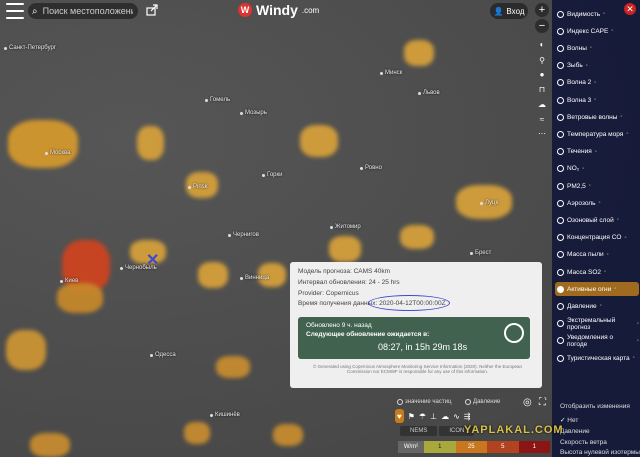 Image resolution: width=640 pixels, height=457 pixels. I want to click on clouds-icon: ☁, so click(445, 416).